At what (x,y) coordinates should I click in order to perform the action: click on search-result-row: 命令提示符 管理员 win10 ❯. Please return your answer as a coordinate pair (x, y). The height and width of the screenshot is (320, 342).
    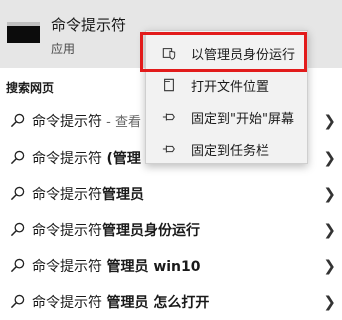
    Looking at the image, I should click on (171, 265).